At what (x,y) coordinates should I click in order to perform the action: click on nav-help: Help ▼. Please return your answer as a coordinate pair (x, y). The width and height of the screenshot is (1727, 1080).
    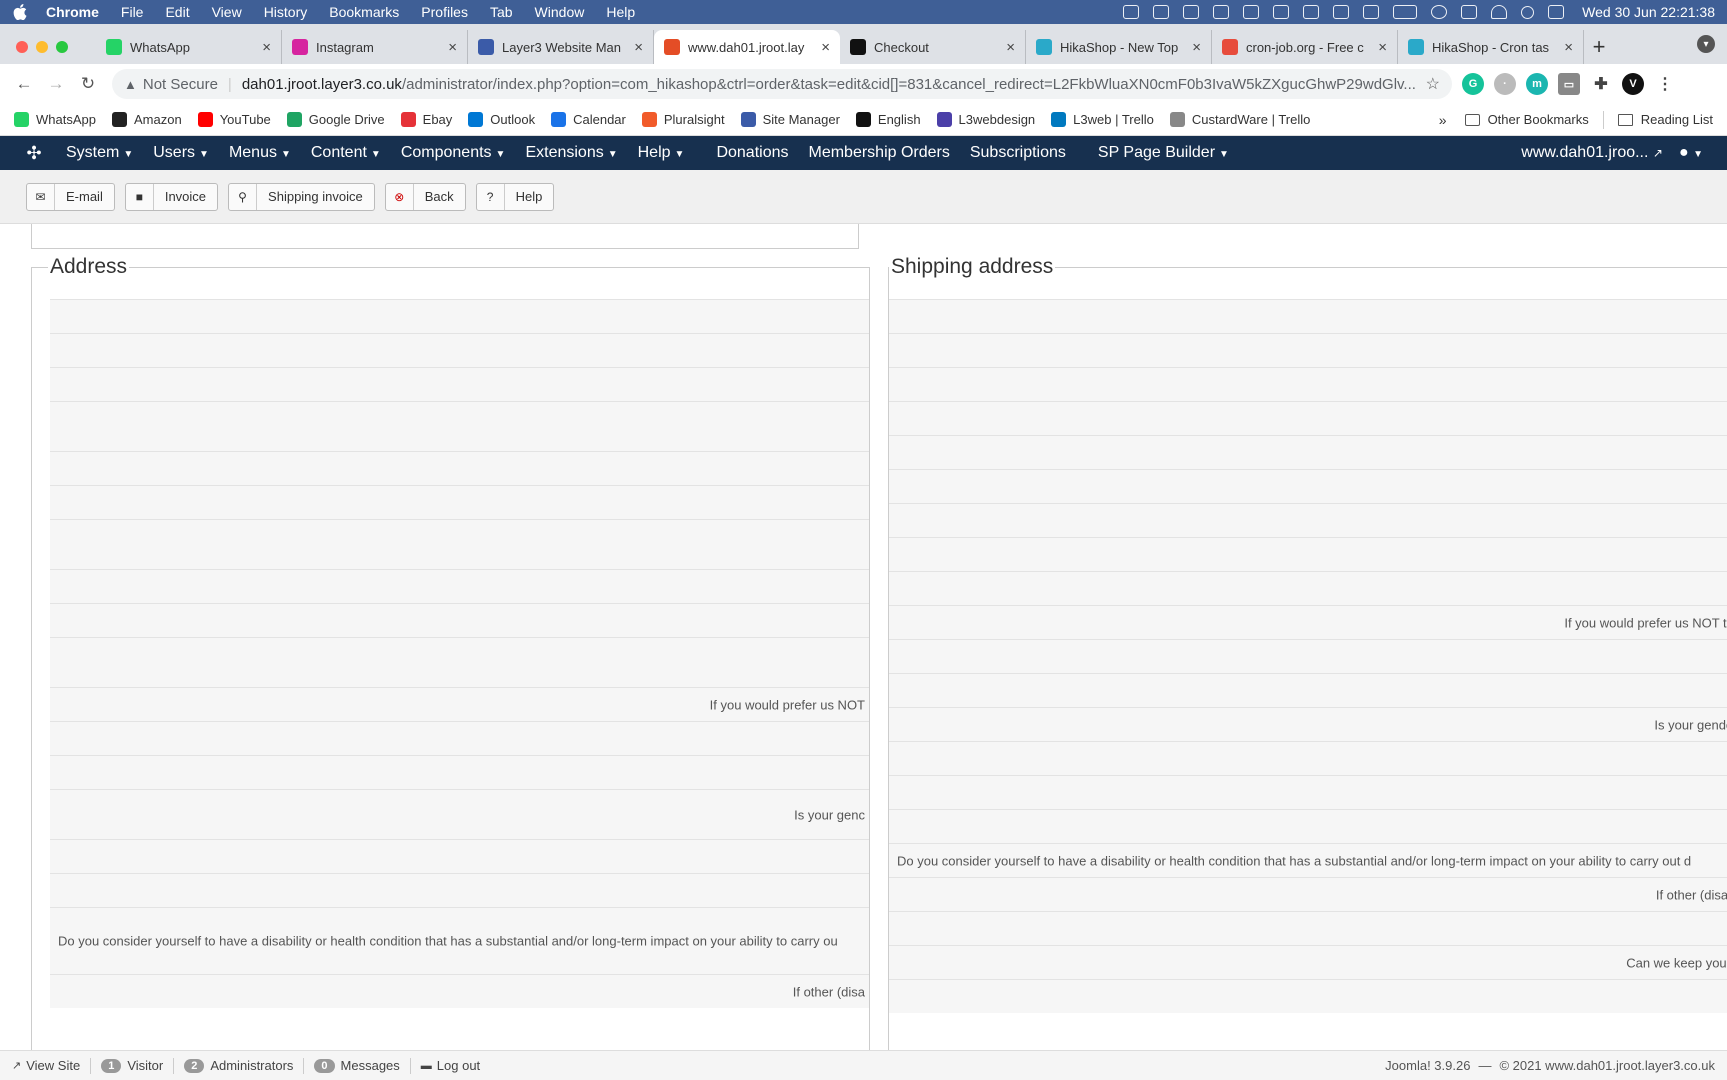
    Looking at the image, I should click on (661, 153).